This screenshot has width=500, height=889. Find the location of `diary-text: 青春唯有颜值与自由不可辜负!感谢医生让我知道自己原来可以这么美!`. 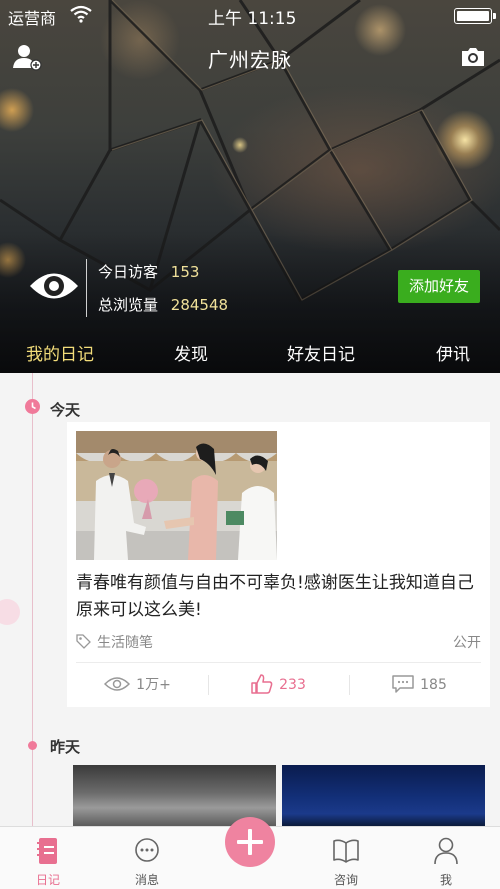

diary-text: 青春唯有颜值与自由不可辜负!感谢医生让我知道自己原来可以这么美! is located at coordinates (280, 597).